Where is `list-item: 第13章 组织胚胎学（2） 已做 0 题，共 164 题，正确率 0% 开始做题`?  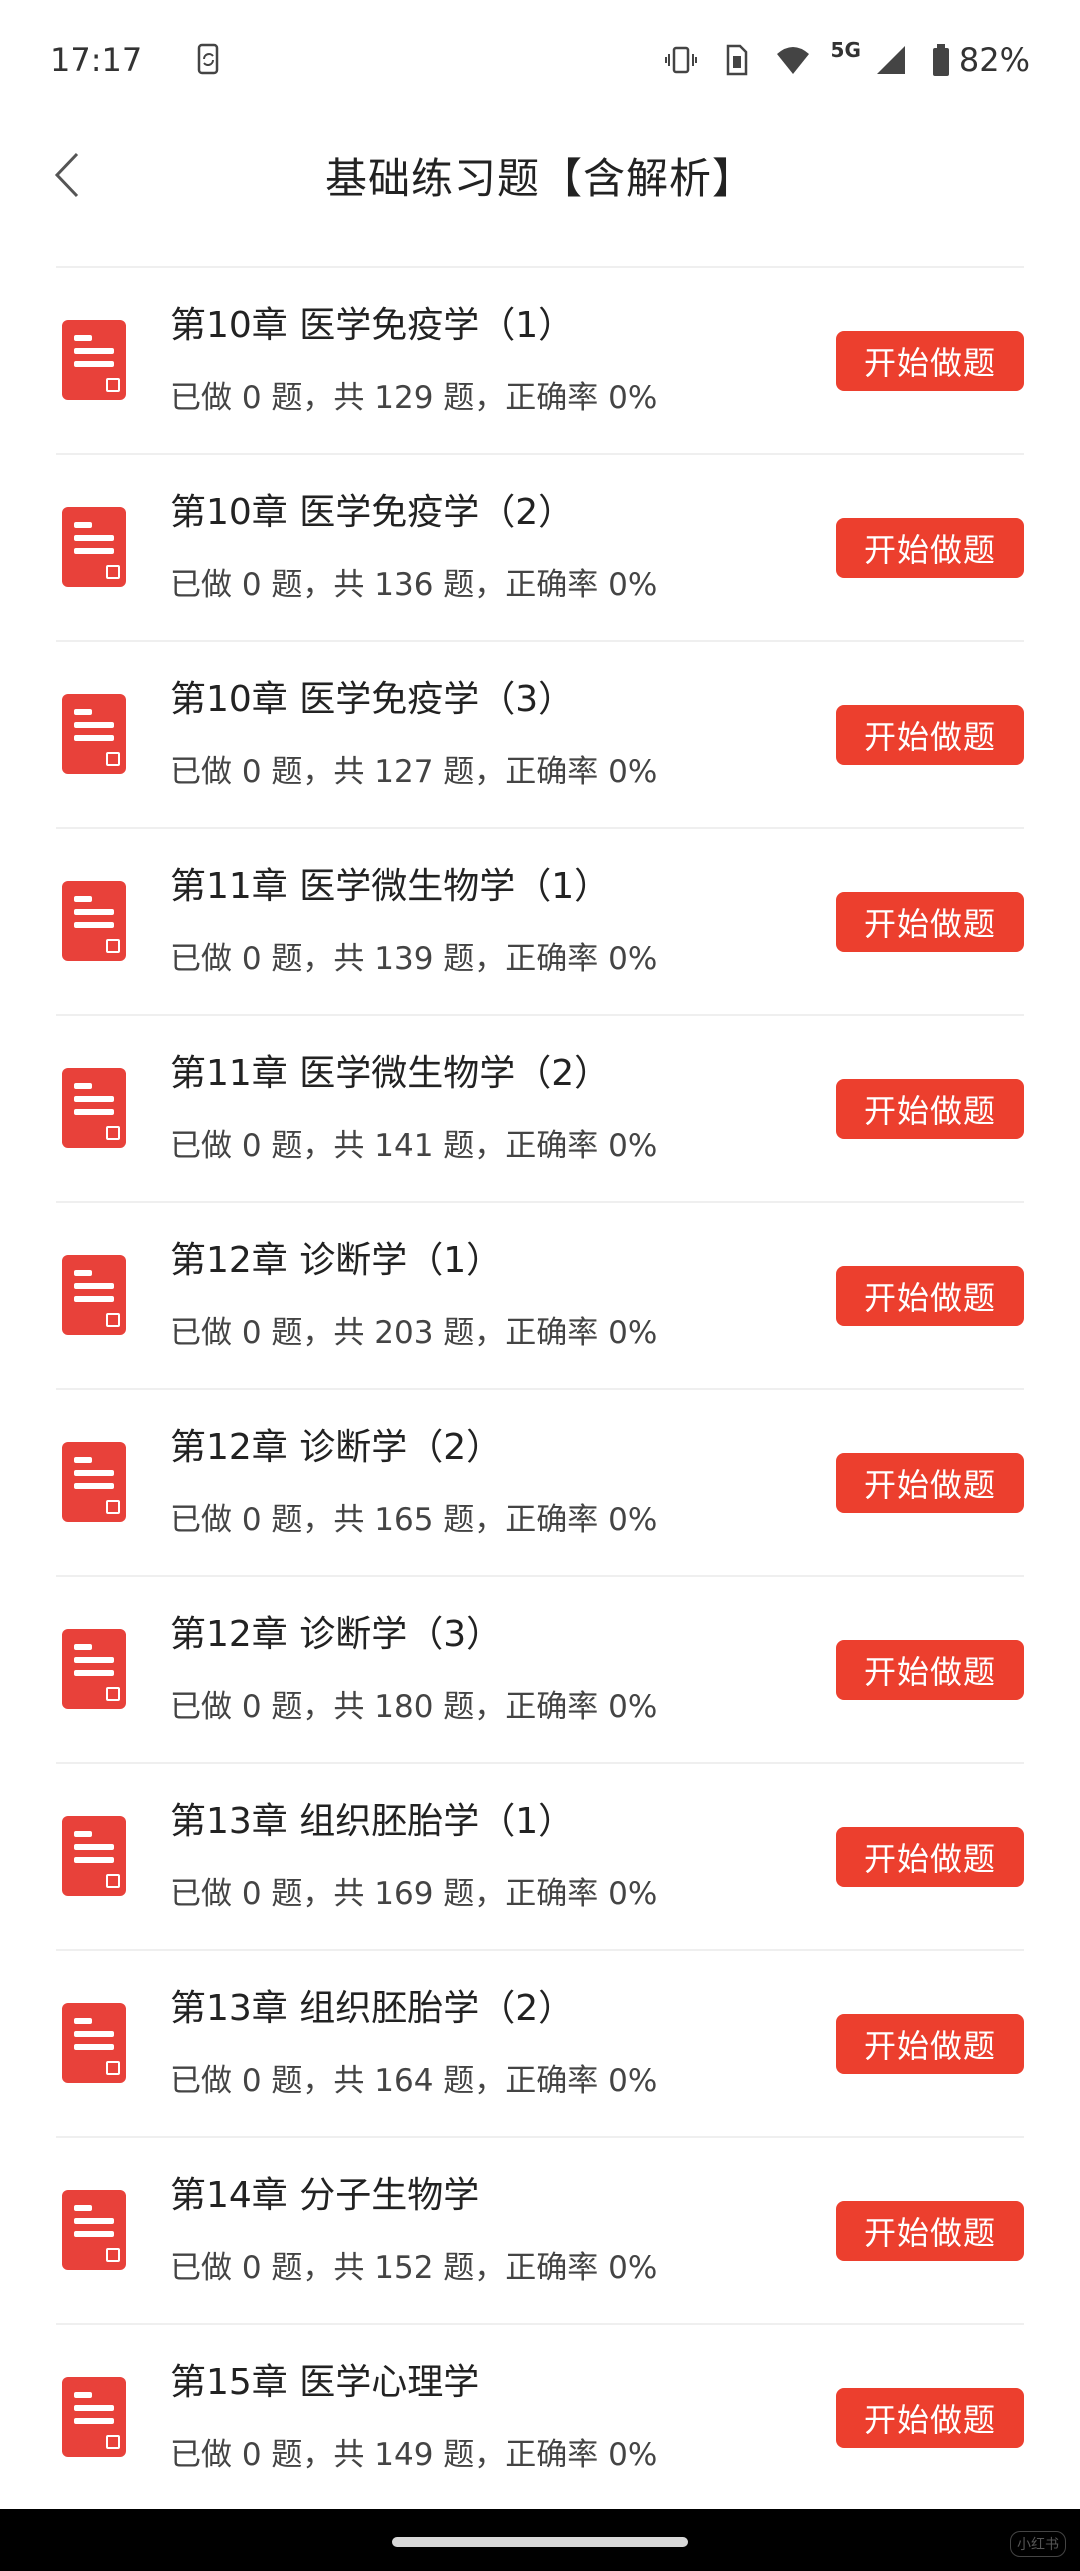
list-item: 第13章 组织胚胎学（2） 已做 0 题，共 164 题，正确率 0% 开始做题 is located at coordinates (540, 2044).